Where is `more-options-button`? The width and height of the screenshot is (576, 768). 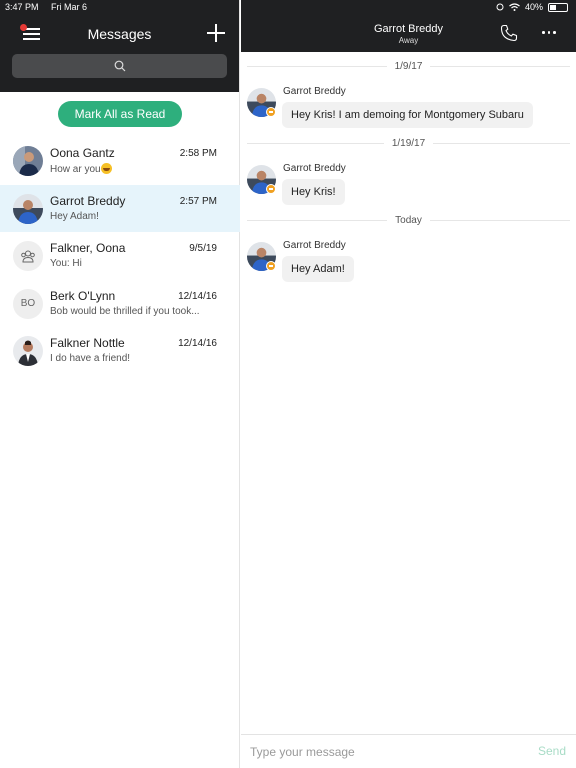 more-options-button is located at coordinates (549, 32).